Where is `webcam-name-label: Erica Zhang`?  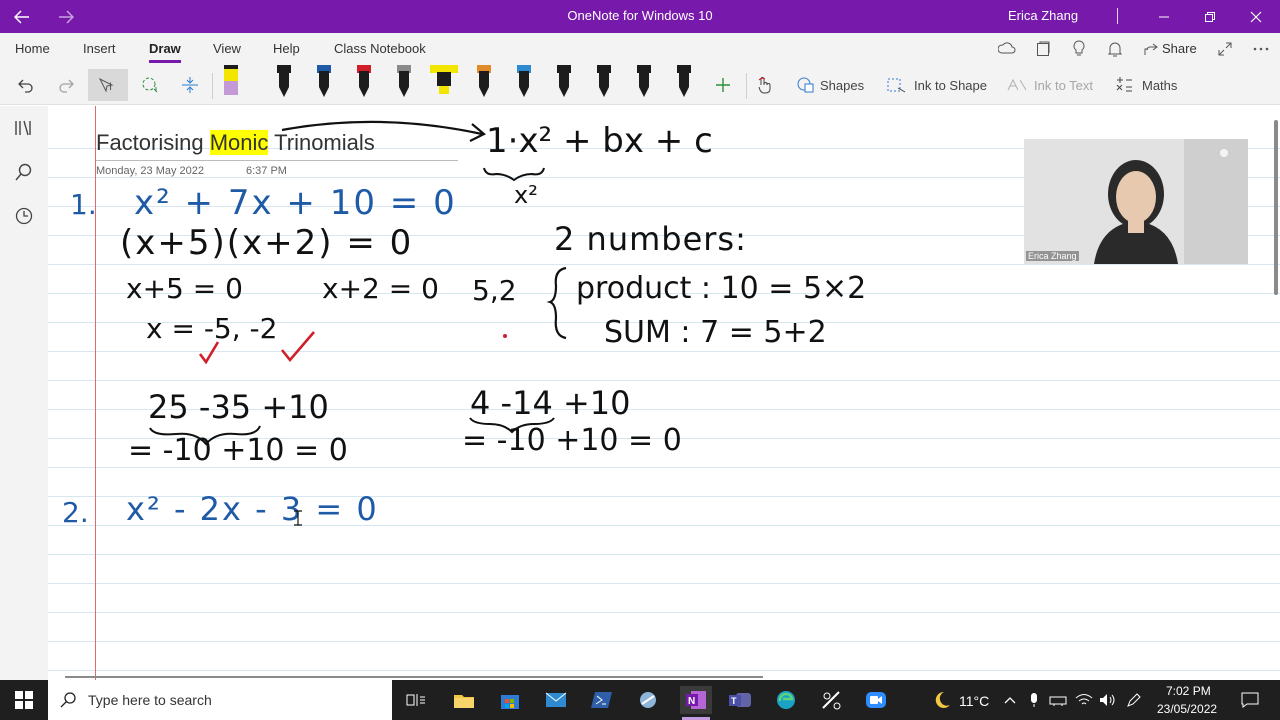
webcam-name-label: Erica Zhang is located at coordinates (1052, 256).